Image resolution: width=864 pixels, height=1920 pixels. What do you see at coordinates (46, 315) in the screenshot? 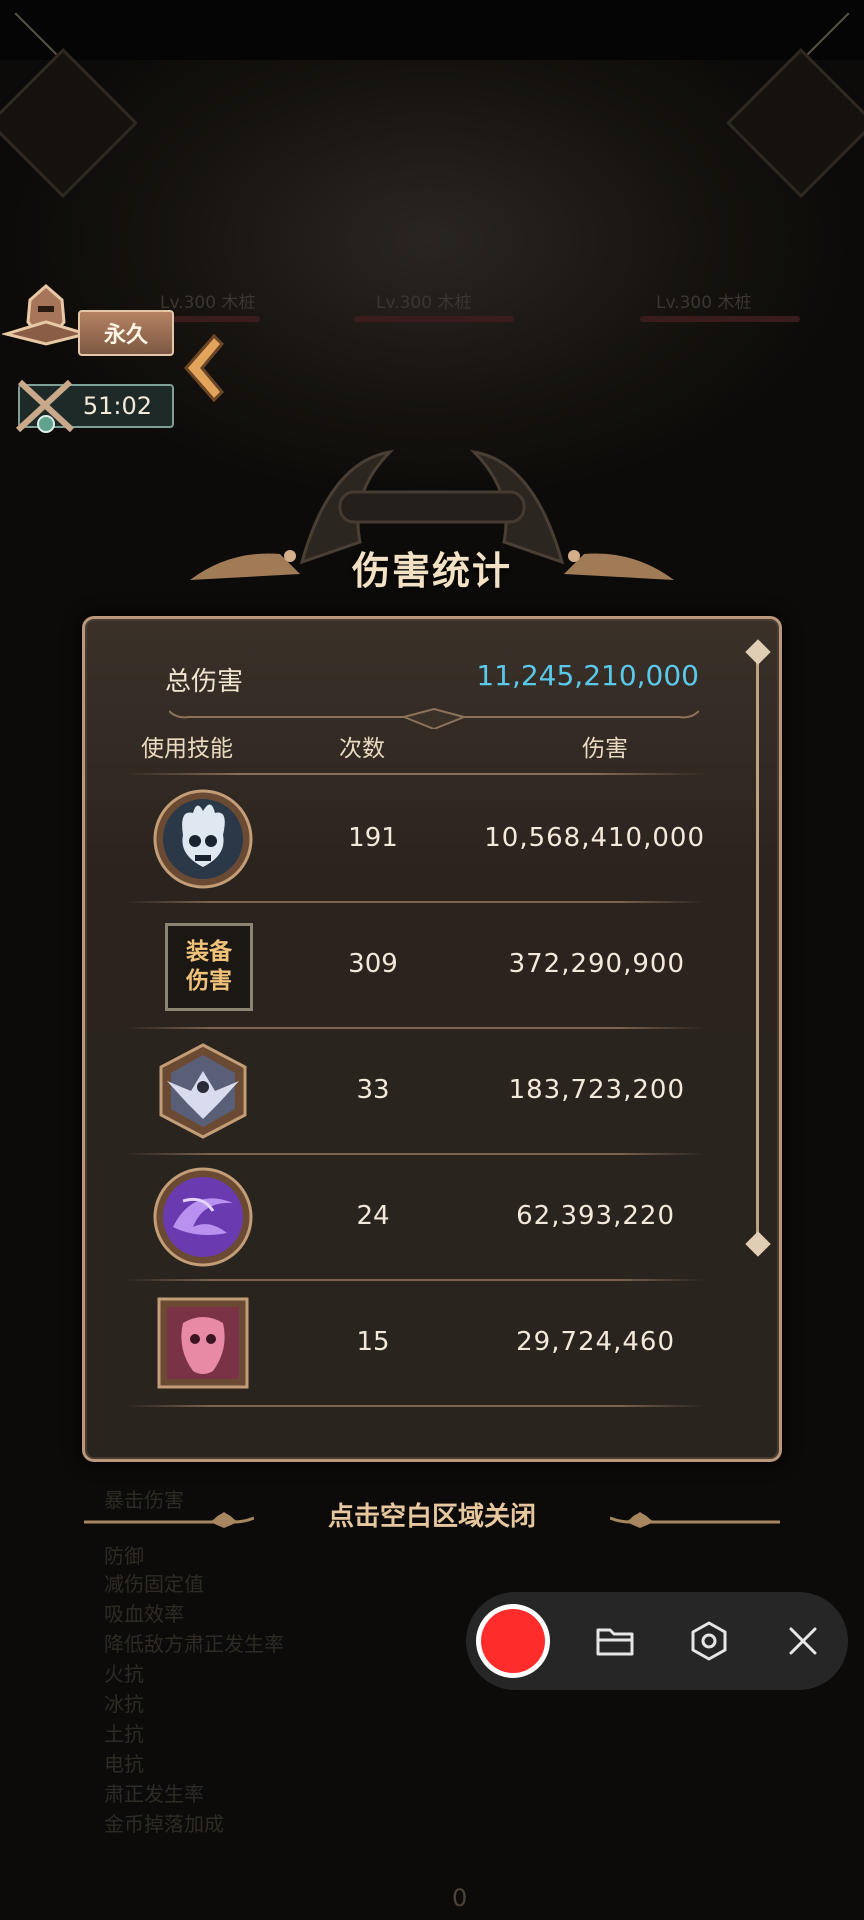
I see `helmet-icon` at bounding box center [46, 315].